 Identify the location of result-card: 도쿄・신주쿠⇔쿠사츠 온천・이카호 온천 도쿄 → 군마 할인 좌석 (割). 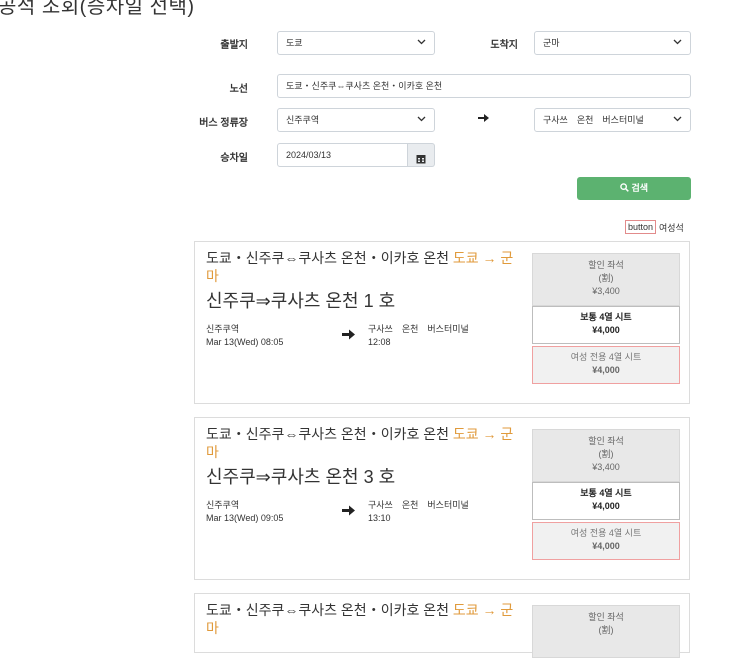
(442, 625).